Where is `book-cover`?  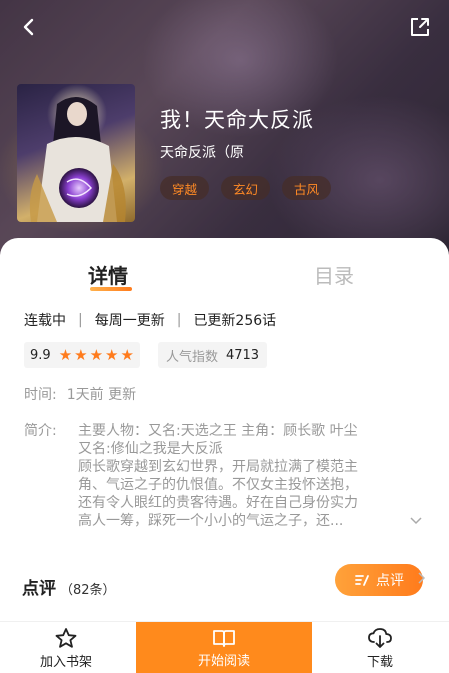
book-cover is located at coordinates (76, 153).